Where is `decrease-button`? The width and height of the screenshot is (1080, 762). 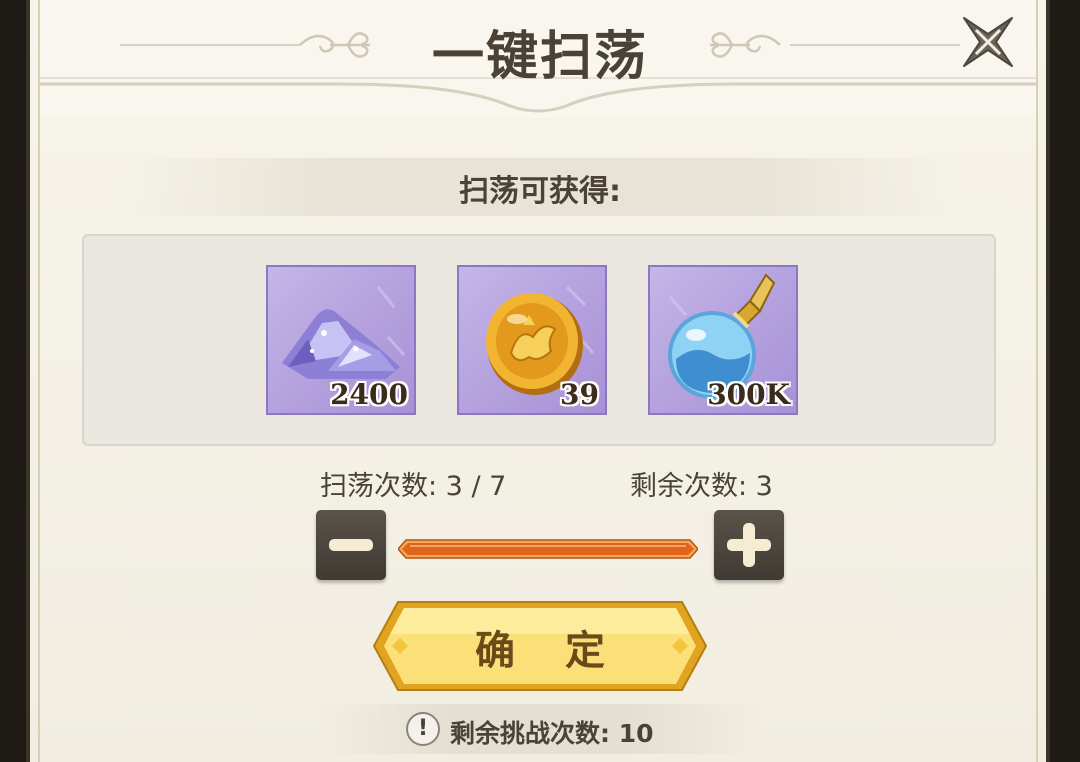
decrease-button is located at coordinates (351, 545).